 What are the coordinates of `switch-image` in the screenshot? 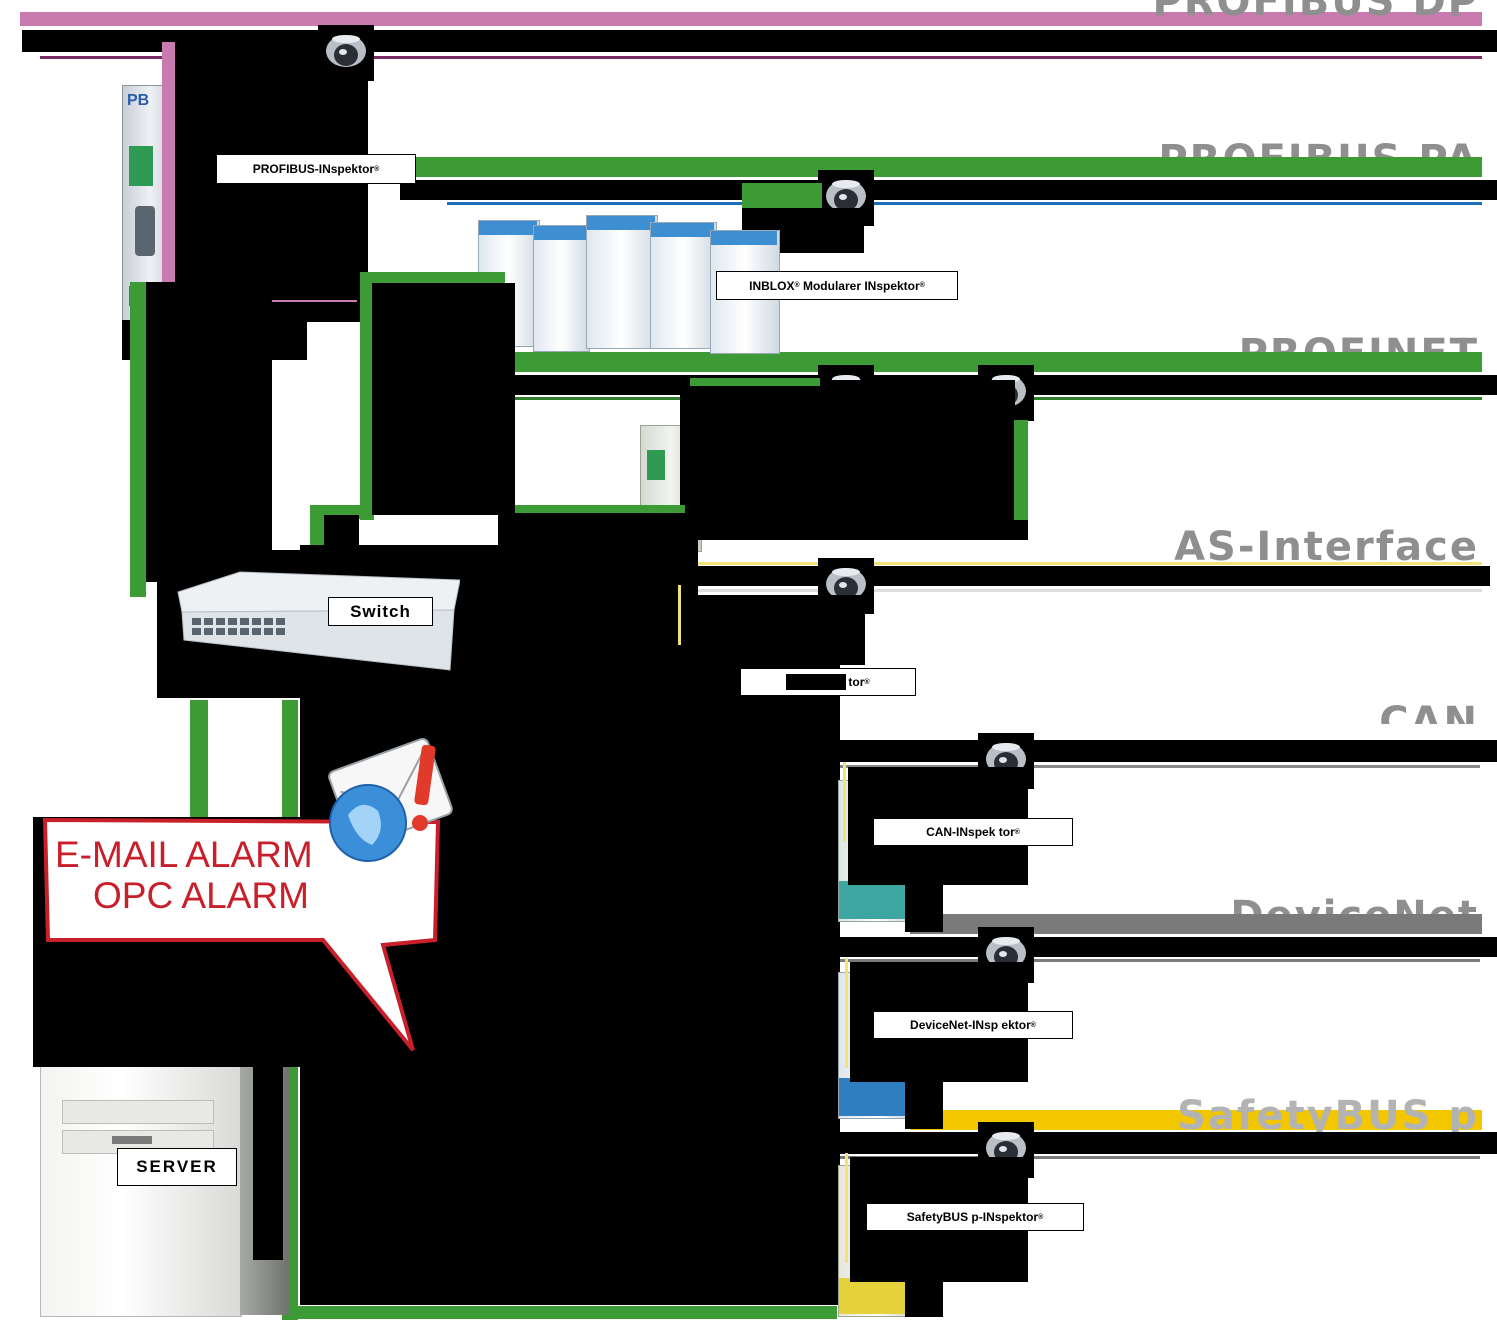 It's located at (315, 626).